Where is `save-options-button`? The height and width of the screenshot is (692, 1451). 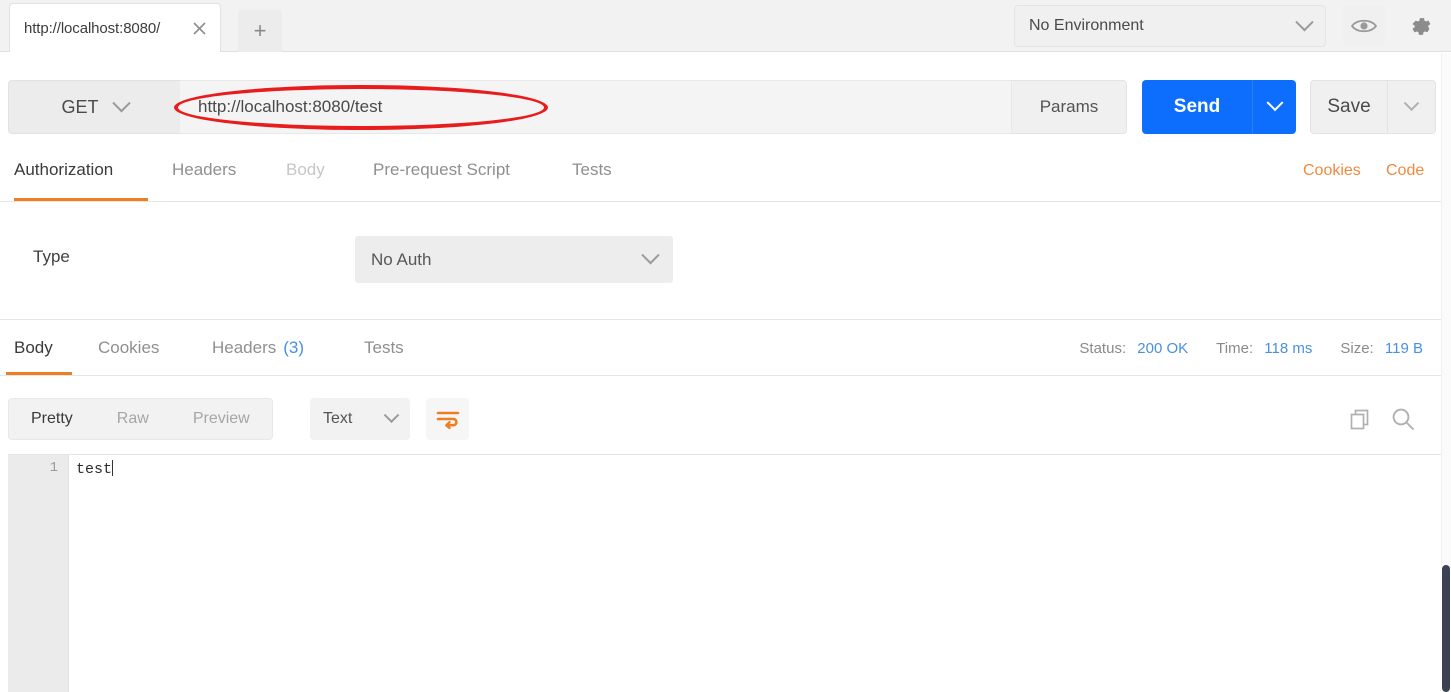 save-options-button is located at coordinates (1412, 107).